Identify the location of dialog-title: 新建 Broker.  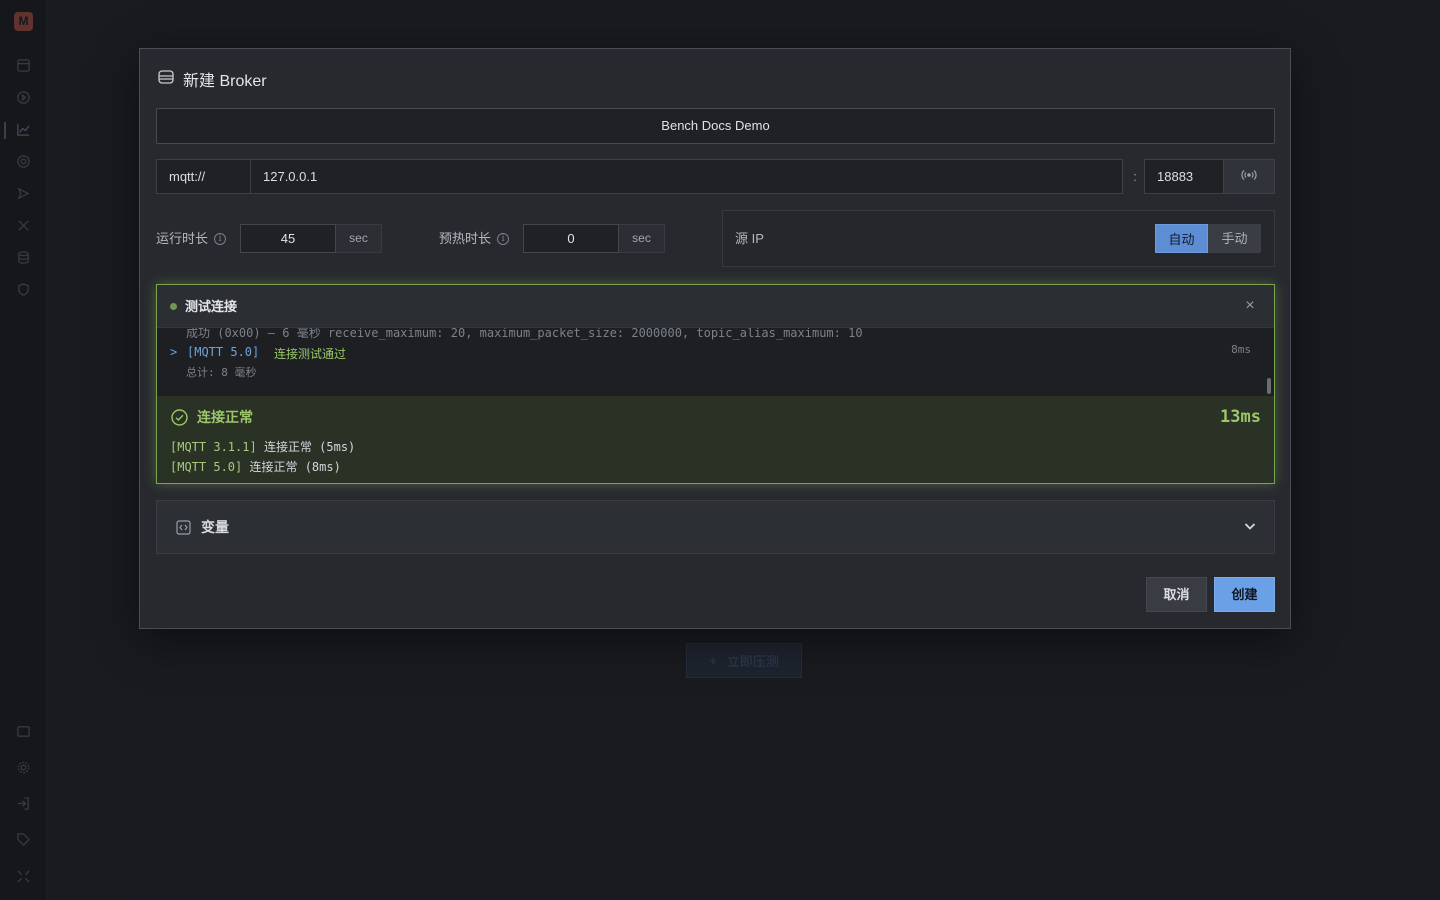
(212, 79).